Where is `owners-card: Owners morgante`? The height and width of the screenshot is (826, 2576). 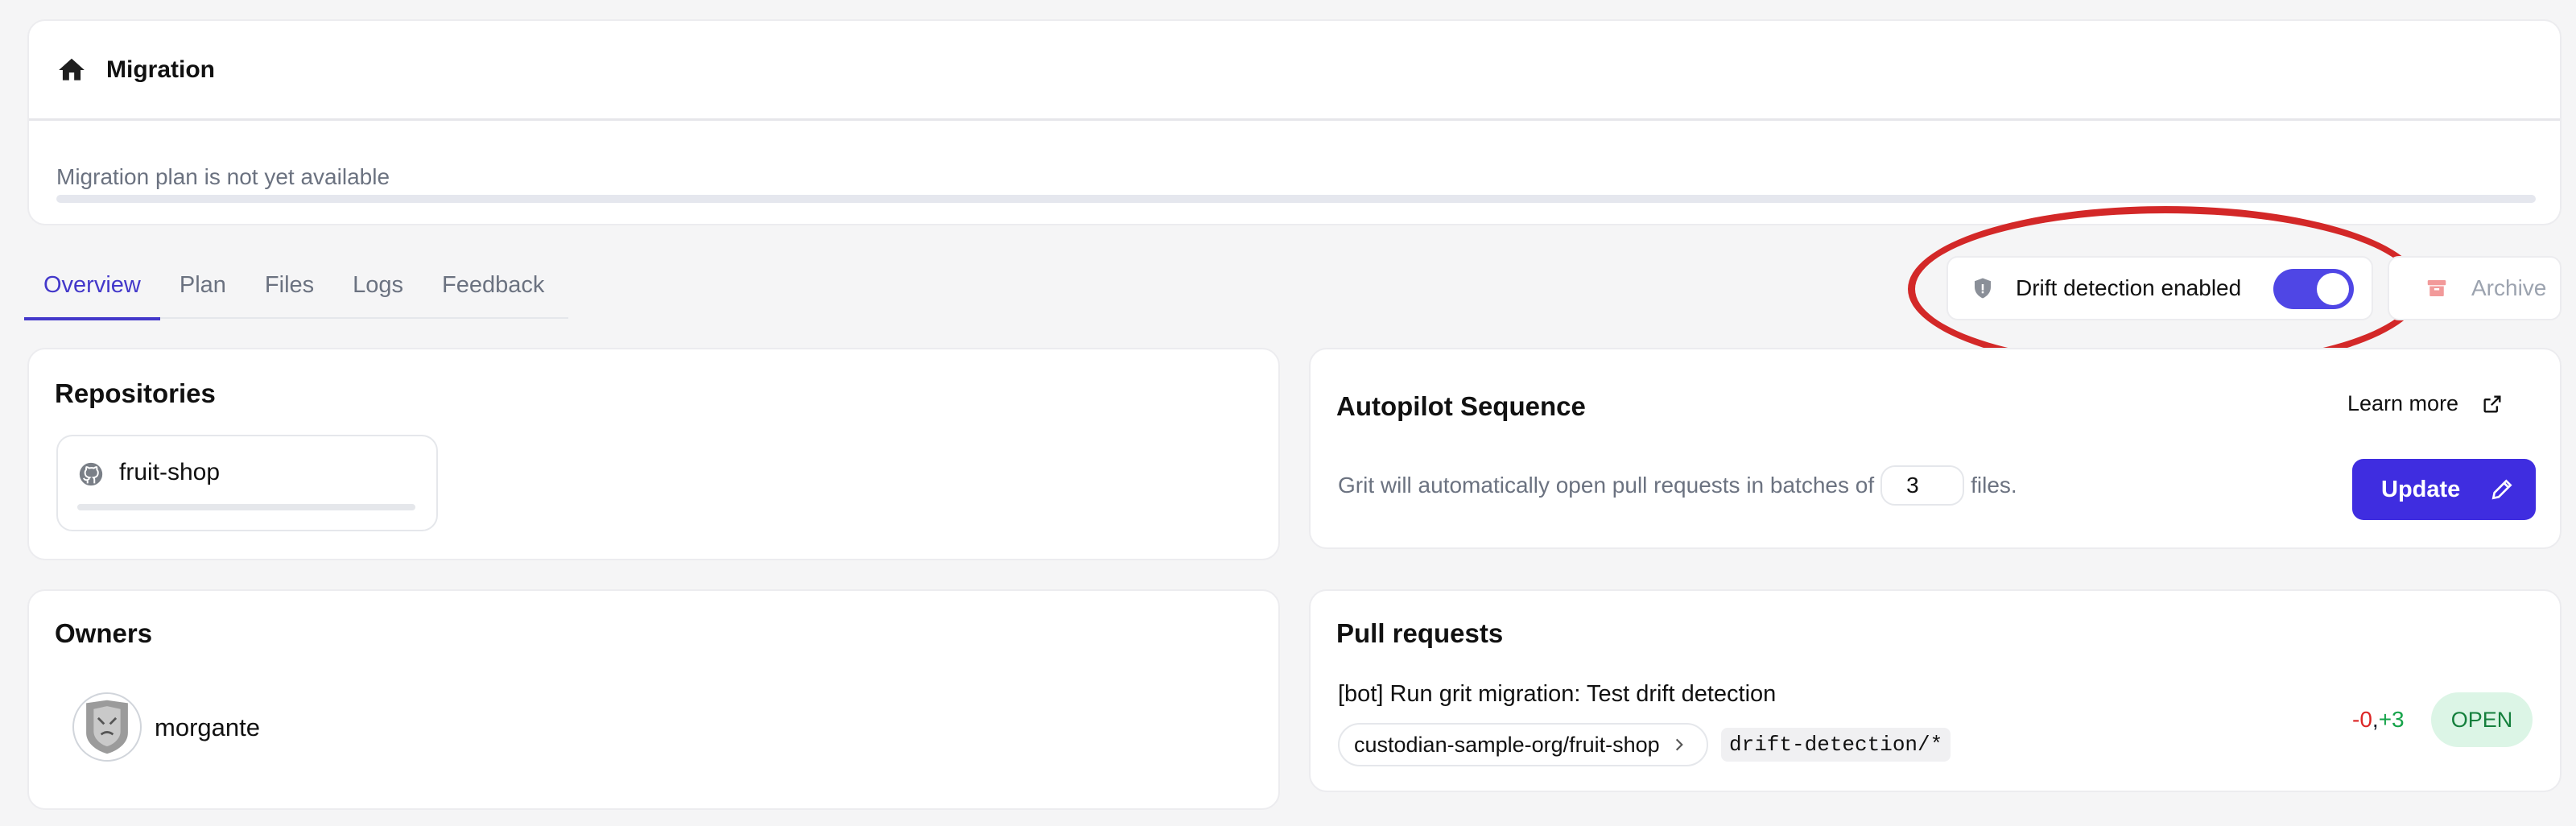 owners-card: Owners morgante is located at coordinates (653, 700).